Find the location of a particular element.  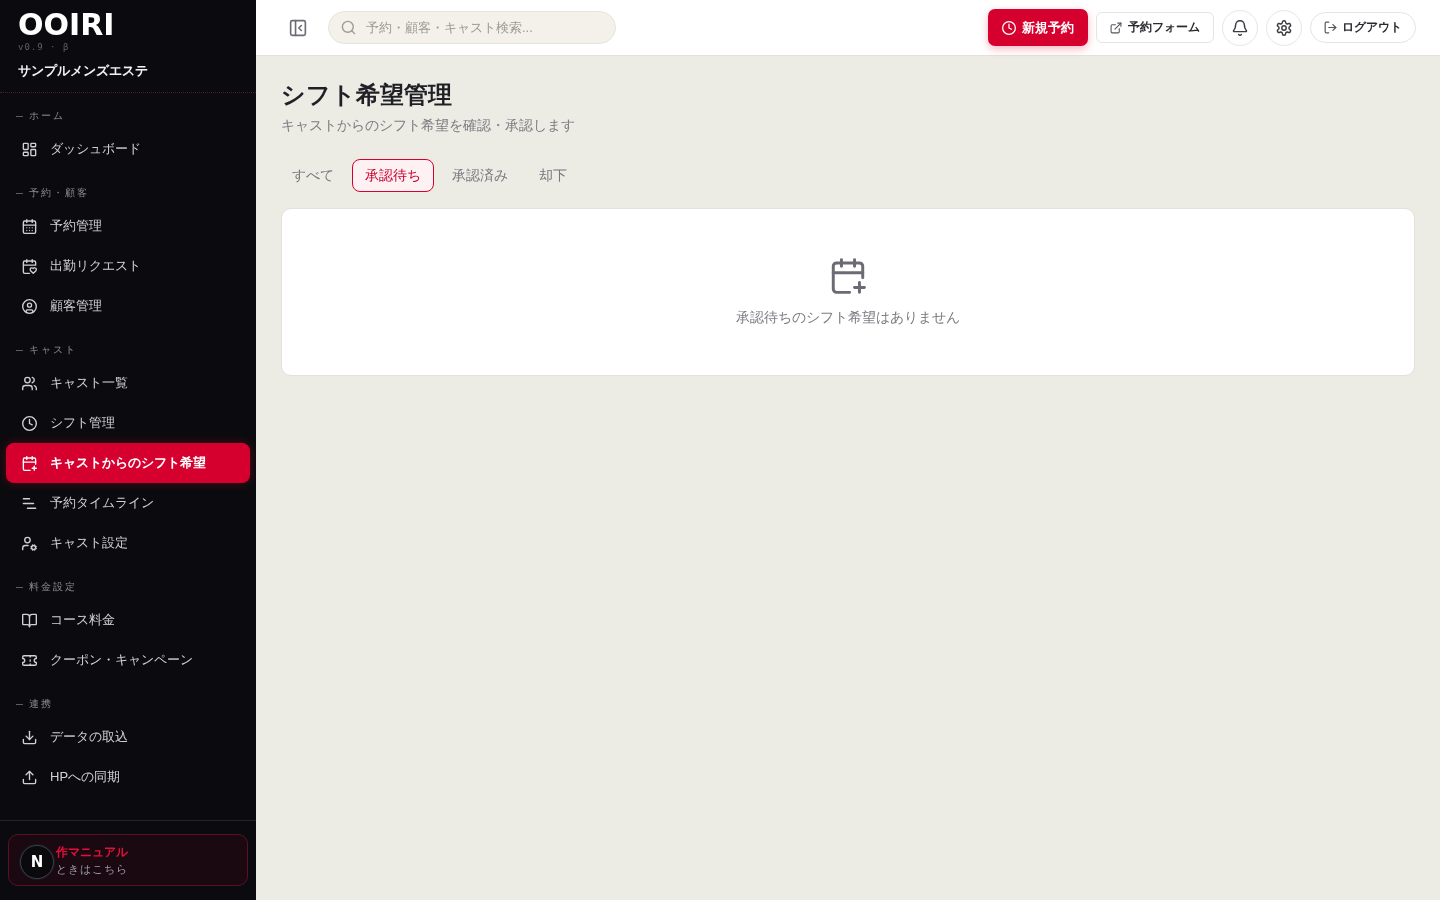

filter-tab: すべて is located at coordinates (313, 175).